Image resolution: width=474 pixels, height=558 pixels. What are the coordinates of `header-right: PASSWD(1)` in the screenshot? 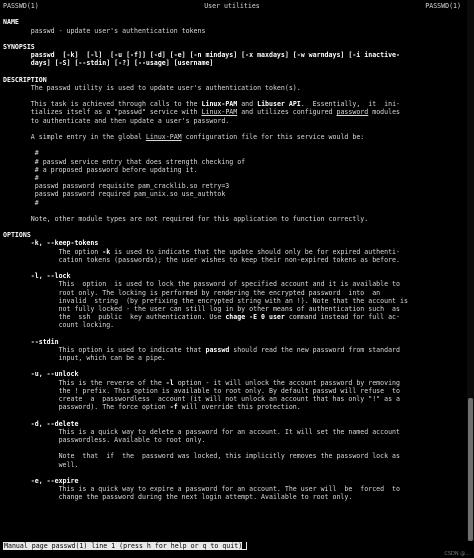 It's located at (443, 6).